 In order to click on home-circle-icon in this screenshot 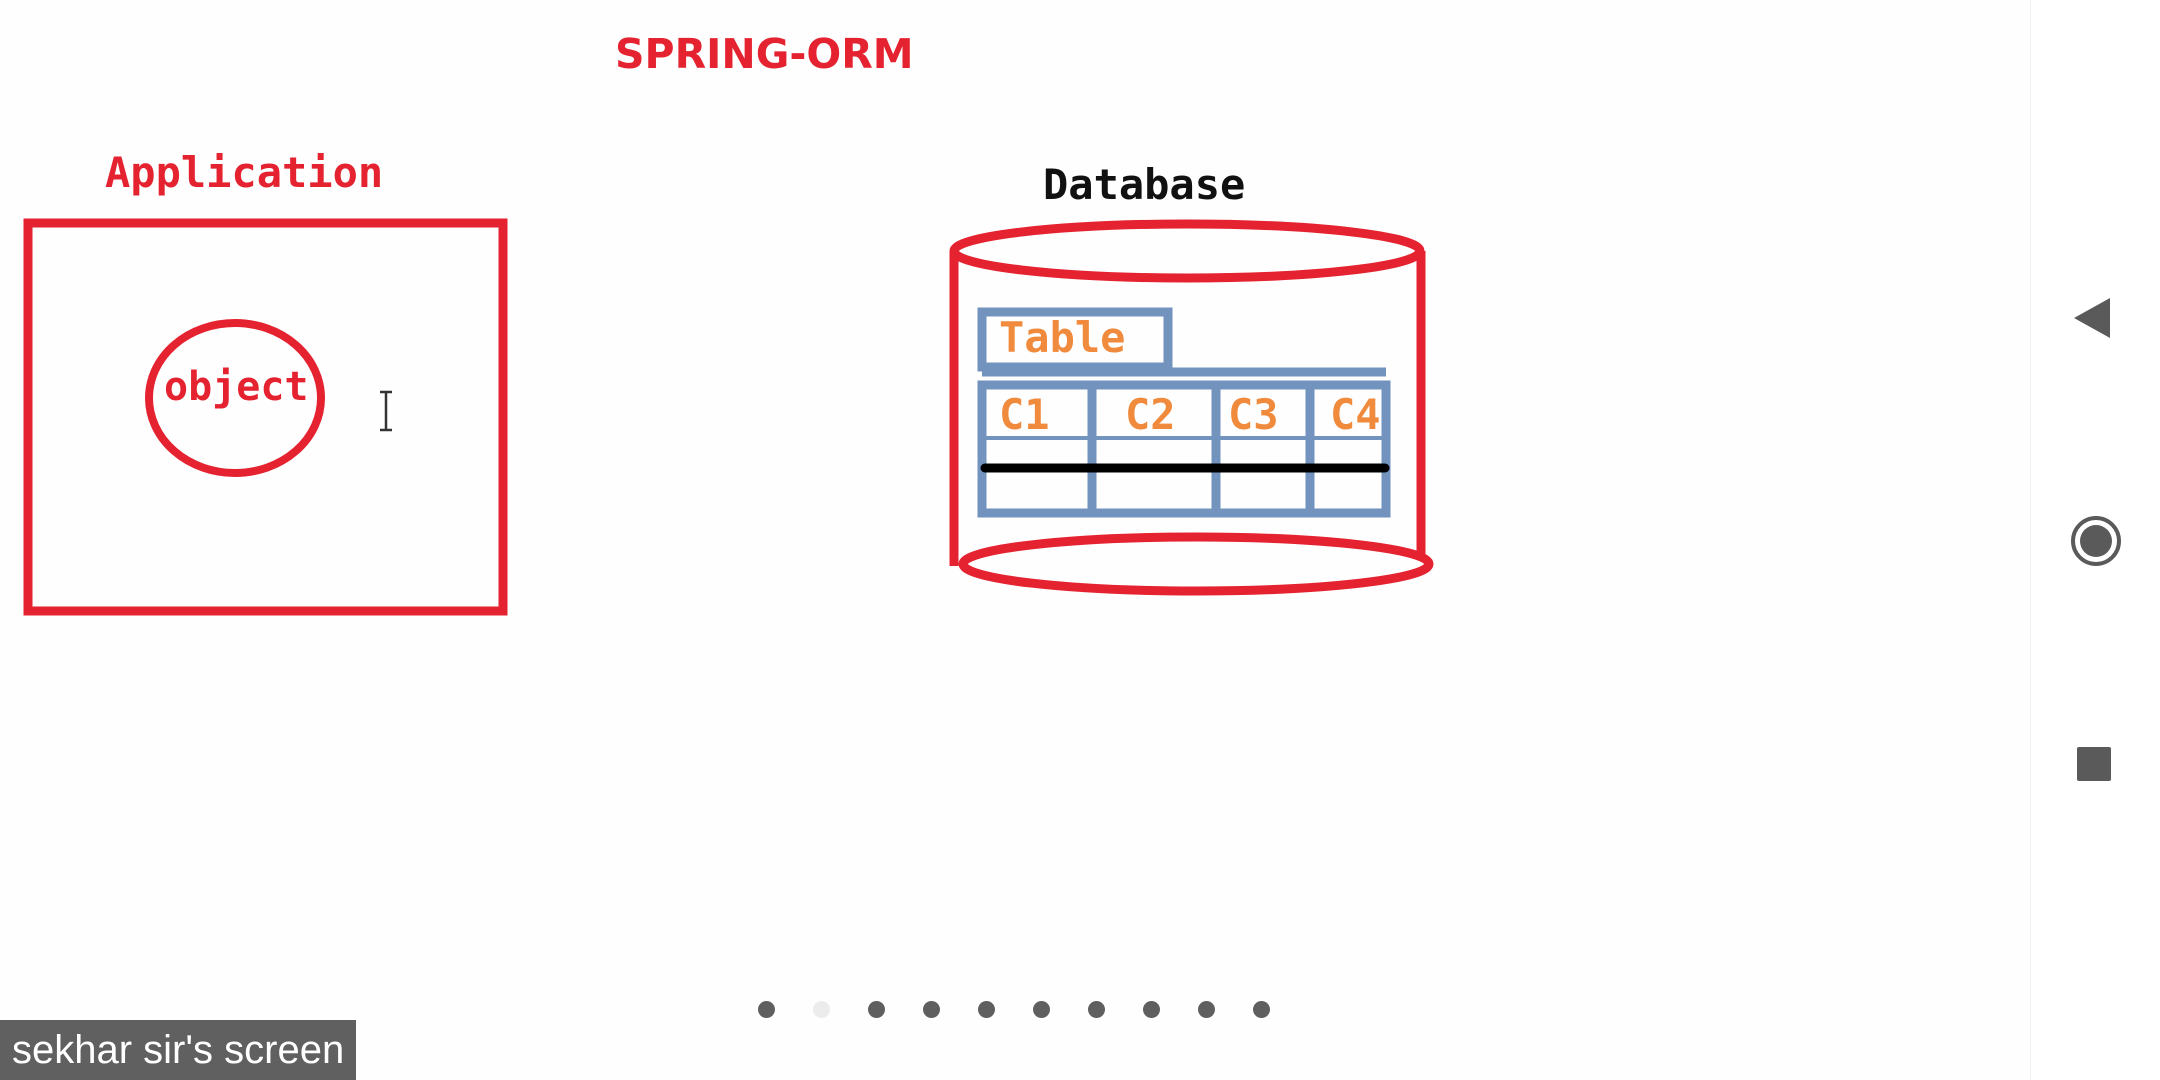, I will do `click(2096, 541)`.